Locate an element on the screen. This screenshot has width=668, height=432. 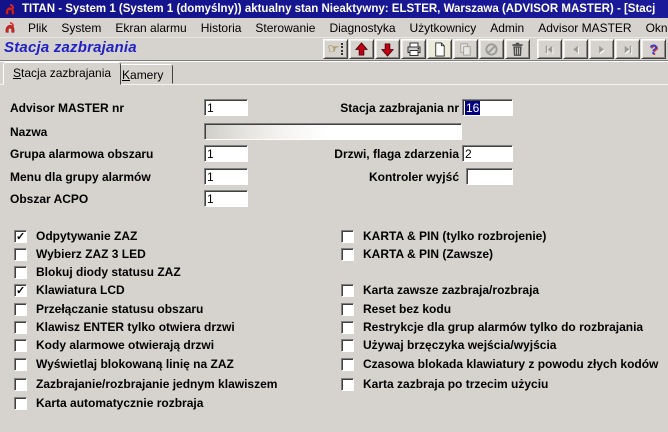
checkbox-zazbrajanie-jednym-klawiszem: Zazbrajanie/rozbrajanie jednym klawiszem is located at coordinates (145, 384).